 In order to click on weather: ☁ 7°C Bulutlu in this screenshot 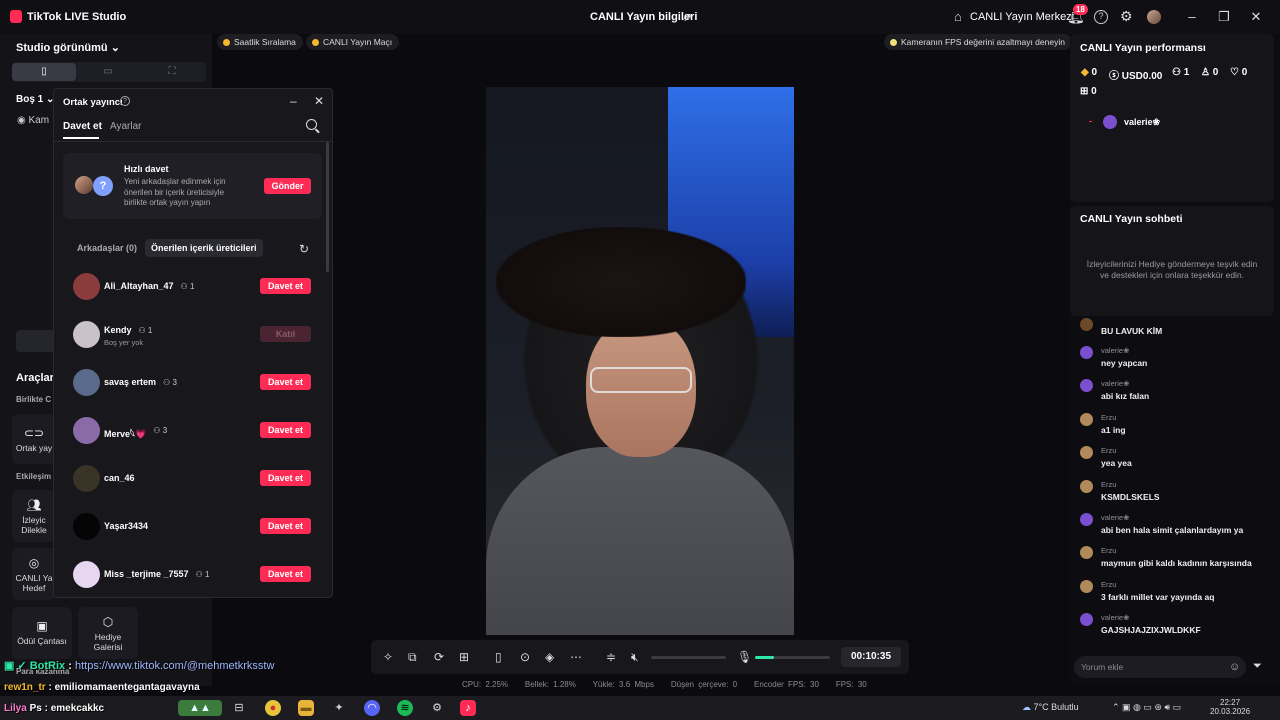, I will do `click(1050, 707)`.